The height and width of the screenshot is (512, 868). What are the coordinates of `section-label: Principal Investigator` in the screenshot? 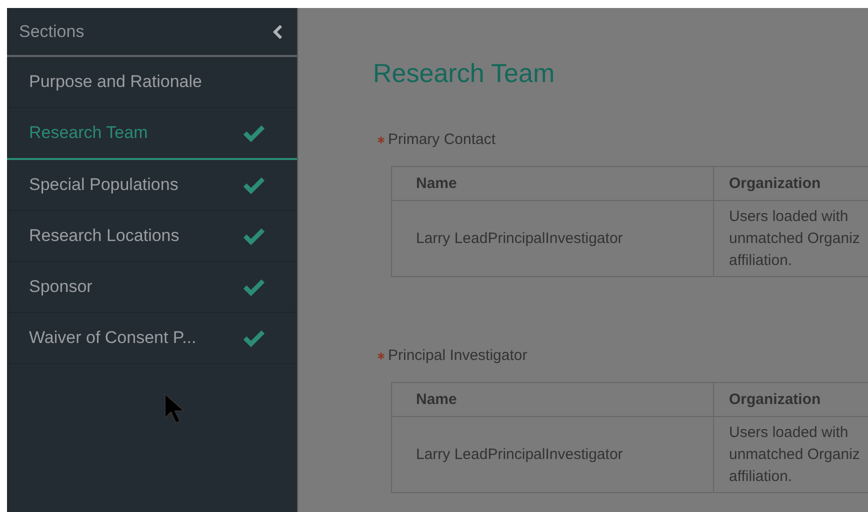 It's located at (458, 355).